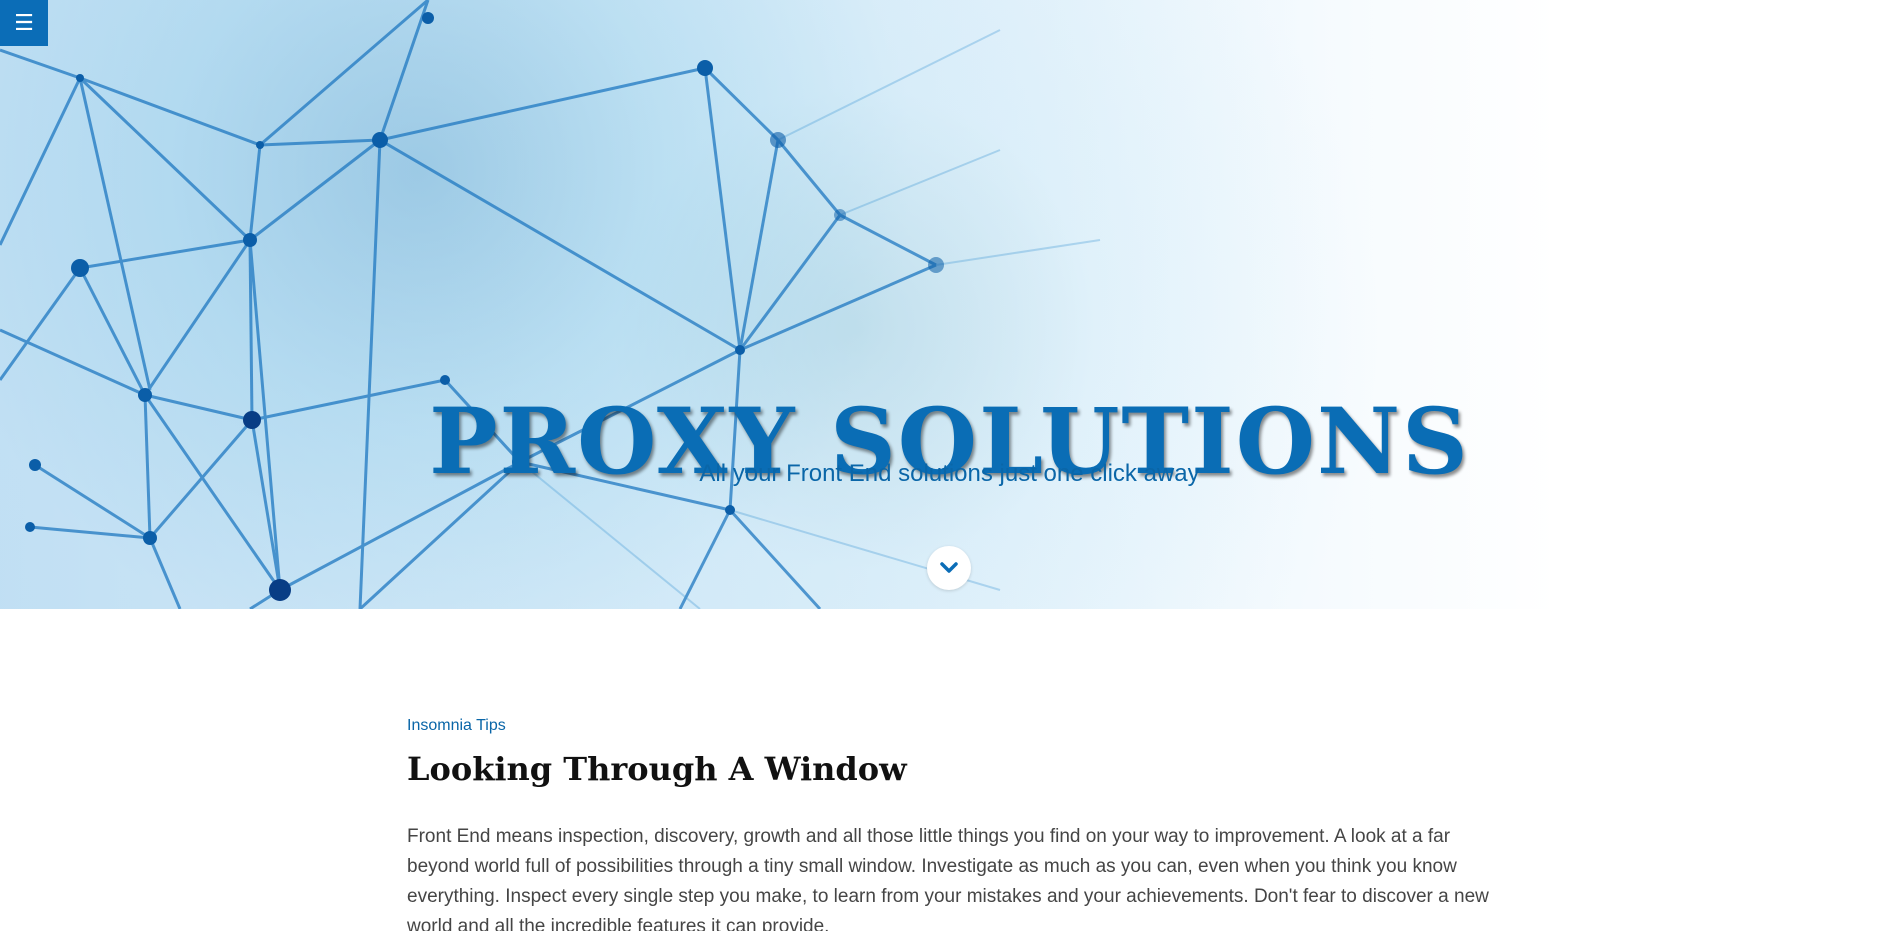 This screenshot has height=931, width=1899. I want to click on hamburger-menu-icon: ☰, so click(24, 23).